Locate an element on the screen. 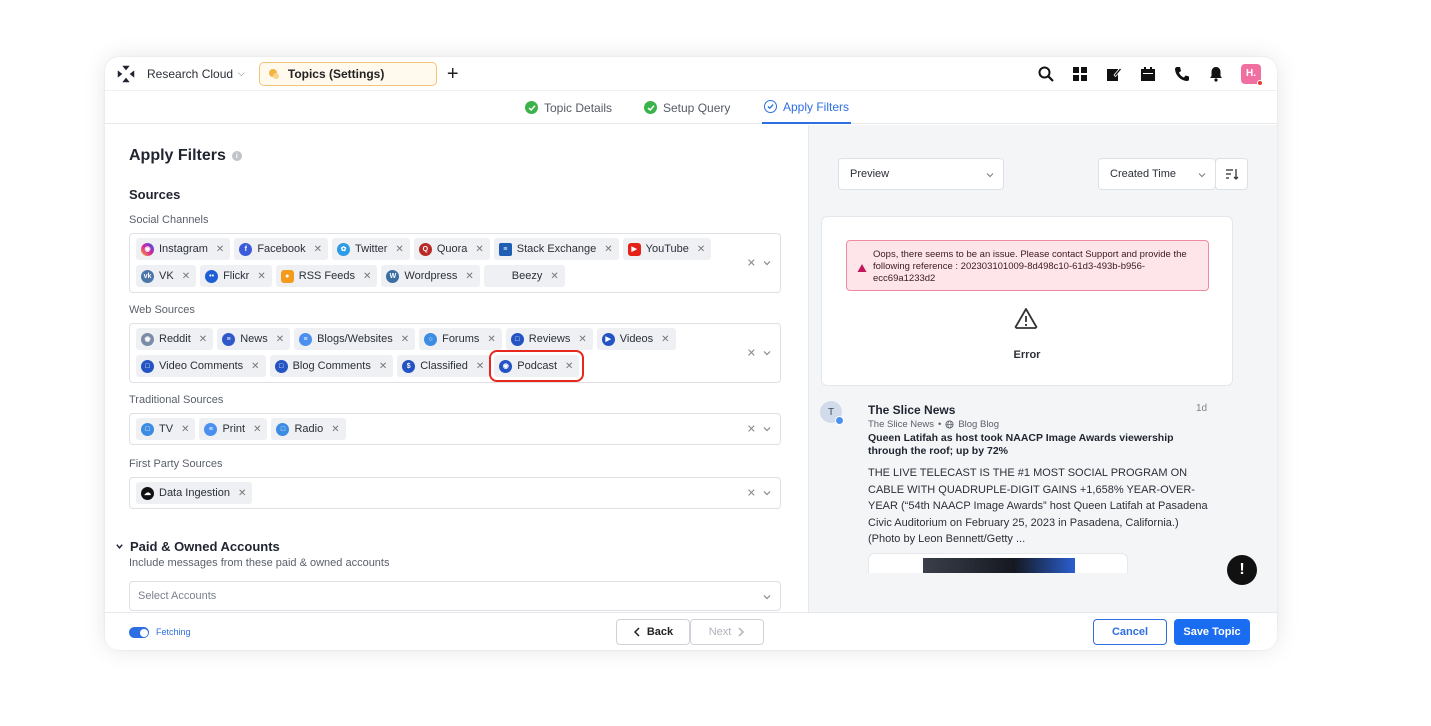 This screenshot has width=1431, height=726. add-tab-icon: + is located at coordinates (453, 74).